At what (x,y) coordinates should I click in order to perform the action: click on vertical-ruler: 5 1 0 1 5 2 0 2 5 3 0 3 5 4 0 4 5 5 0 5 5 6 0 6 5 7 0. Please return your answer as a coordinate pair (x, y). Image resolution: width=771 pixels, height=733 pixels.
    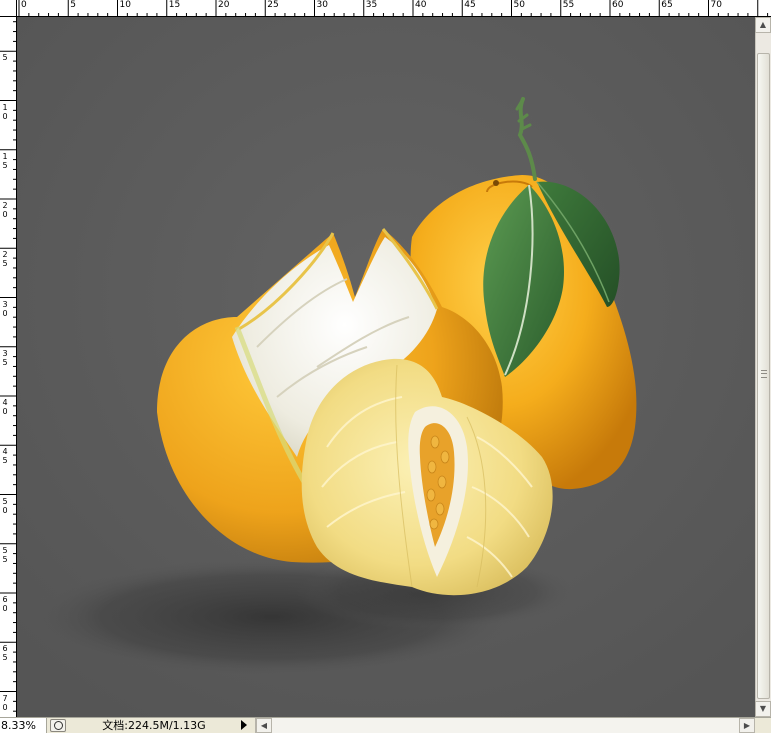
    Looking at the image, I should click on (8, 367).